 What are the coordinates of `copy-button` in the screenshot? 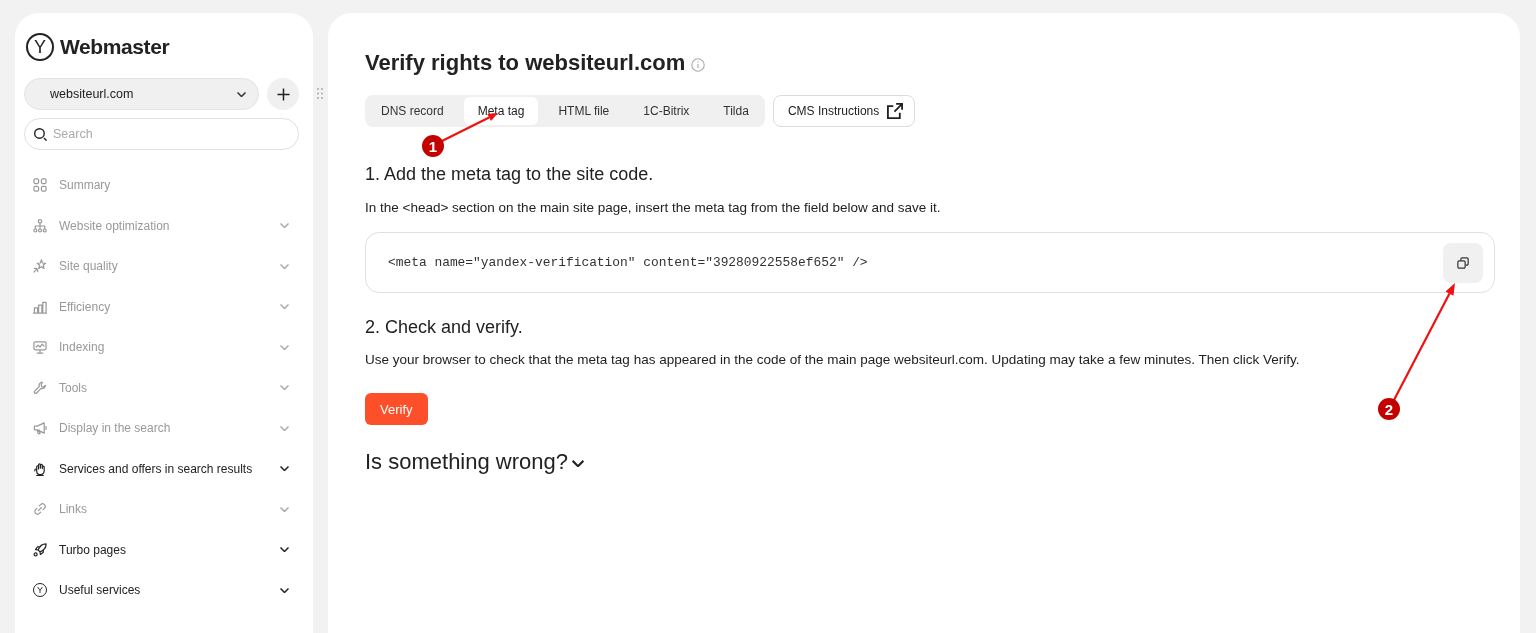 It's located at (1463, 262).